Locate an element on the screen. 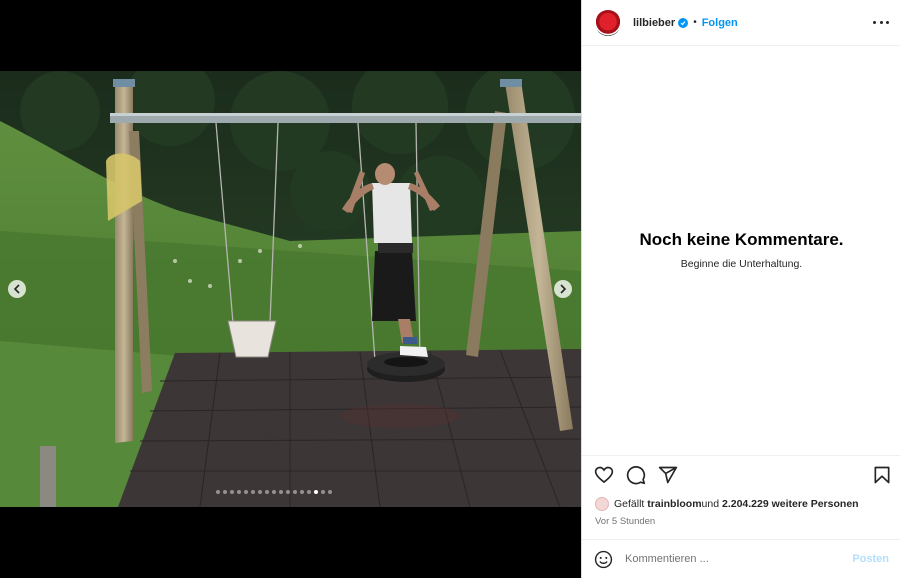 The height and width of the screenshot is (578, 900). likes-count: 2.204.229 weitere Personen is located at coordinates (790, 504).